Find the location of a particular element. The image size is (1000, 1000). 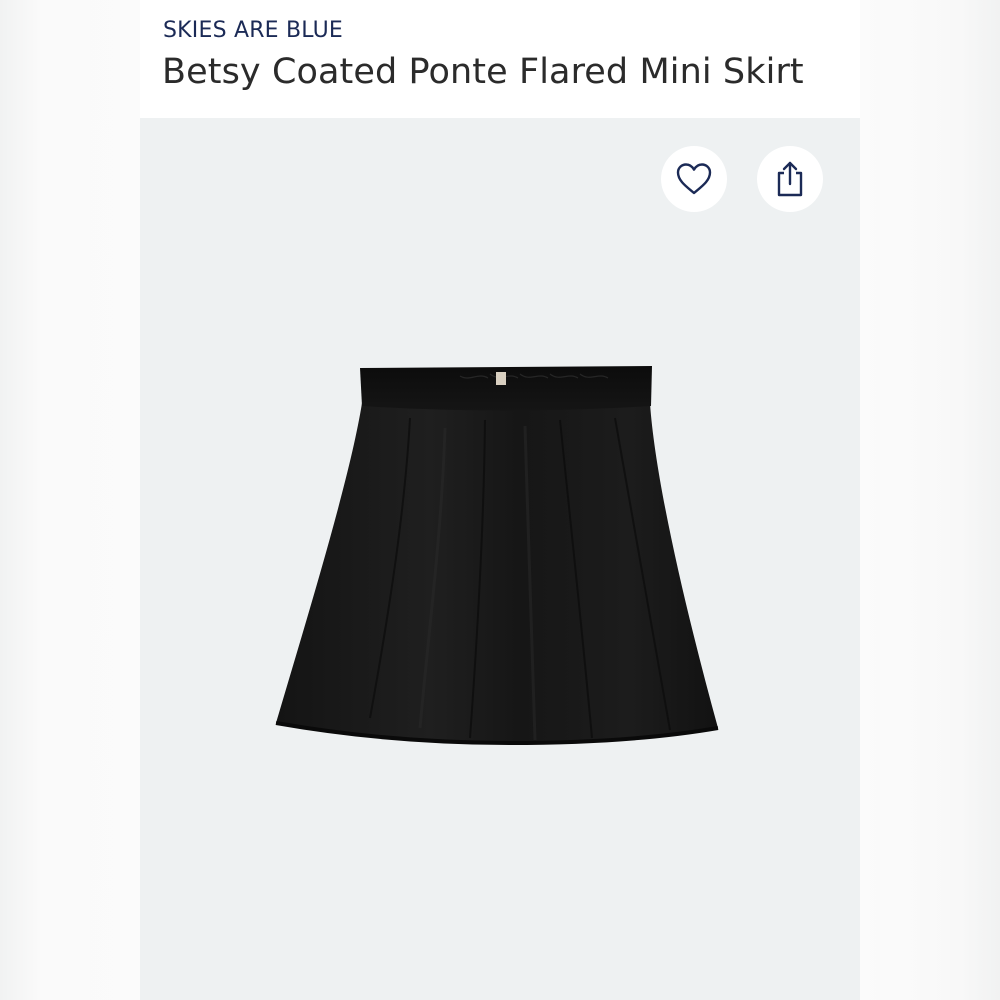

favorite-button is located at coordinates (694, 179).